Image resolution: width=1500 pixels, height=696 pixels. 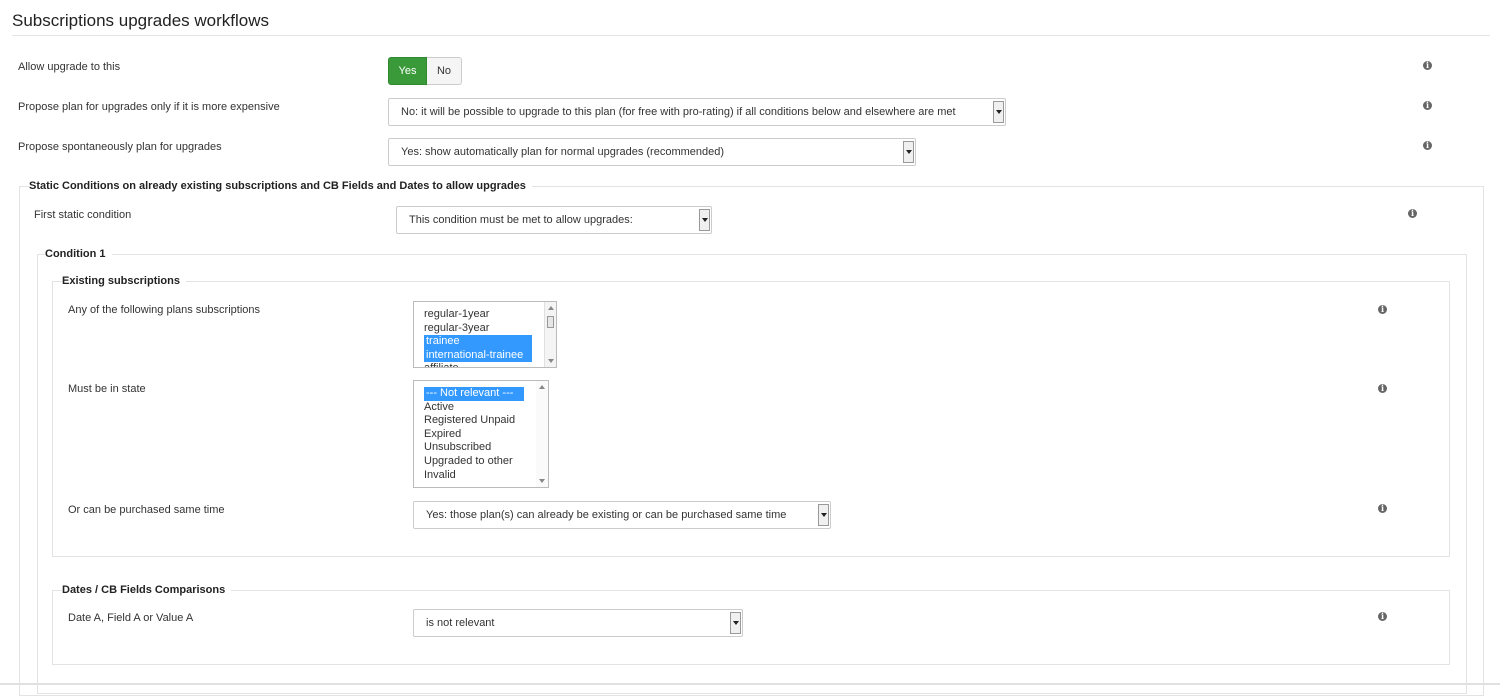 What do you see at coordinates (478, 355) in the screenshot?
I see `plan-option-selected: international-trainee` at bounding box center [478, 355].